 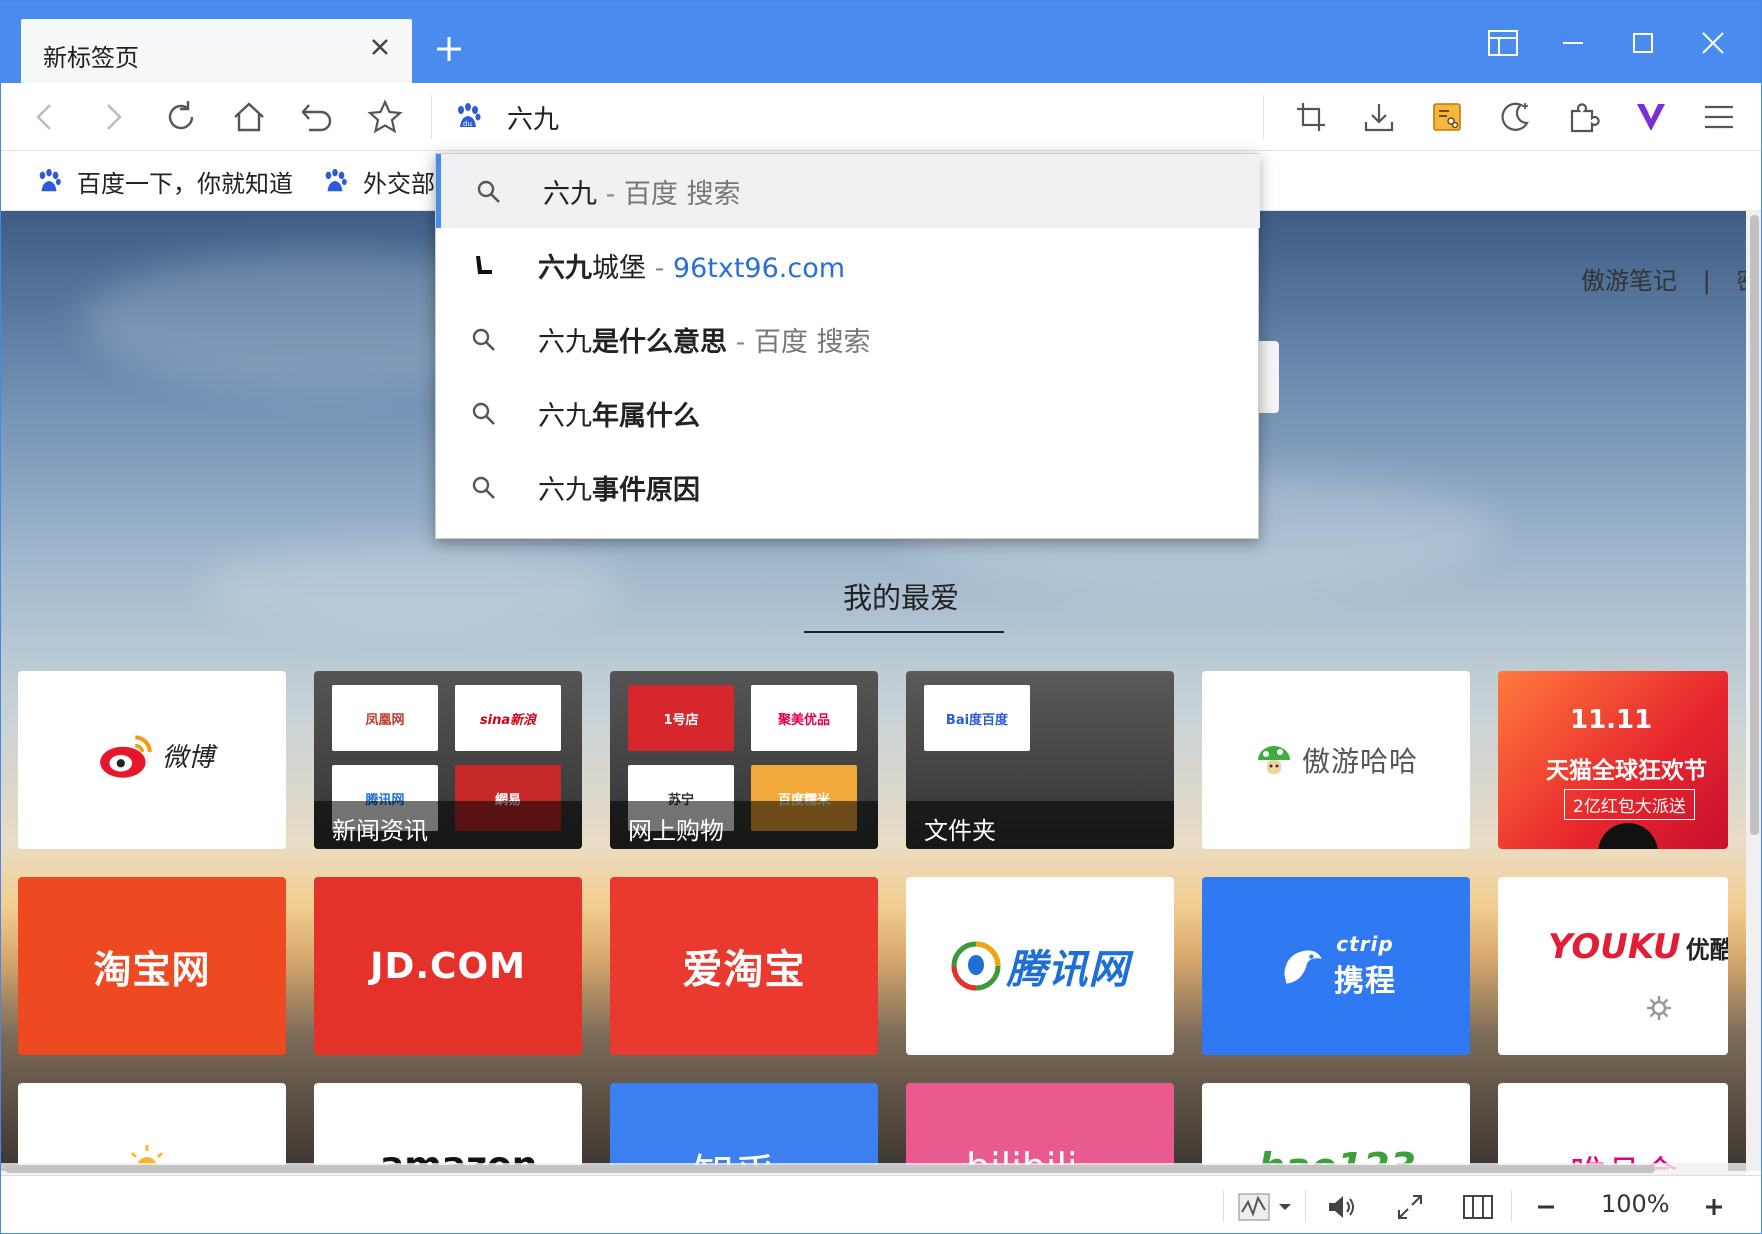 I want to click on more-link: 密, so click(x=1741, y=281).